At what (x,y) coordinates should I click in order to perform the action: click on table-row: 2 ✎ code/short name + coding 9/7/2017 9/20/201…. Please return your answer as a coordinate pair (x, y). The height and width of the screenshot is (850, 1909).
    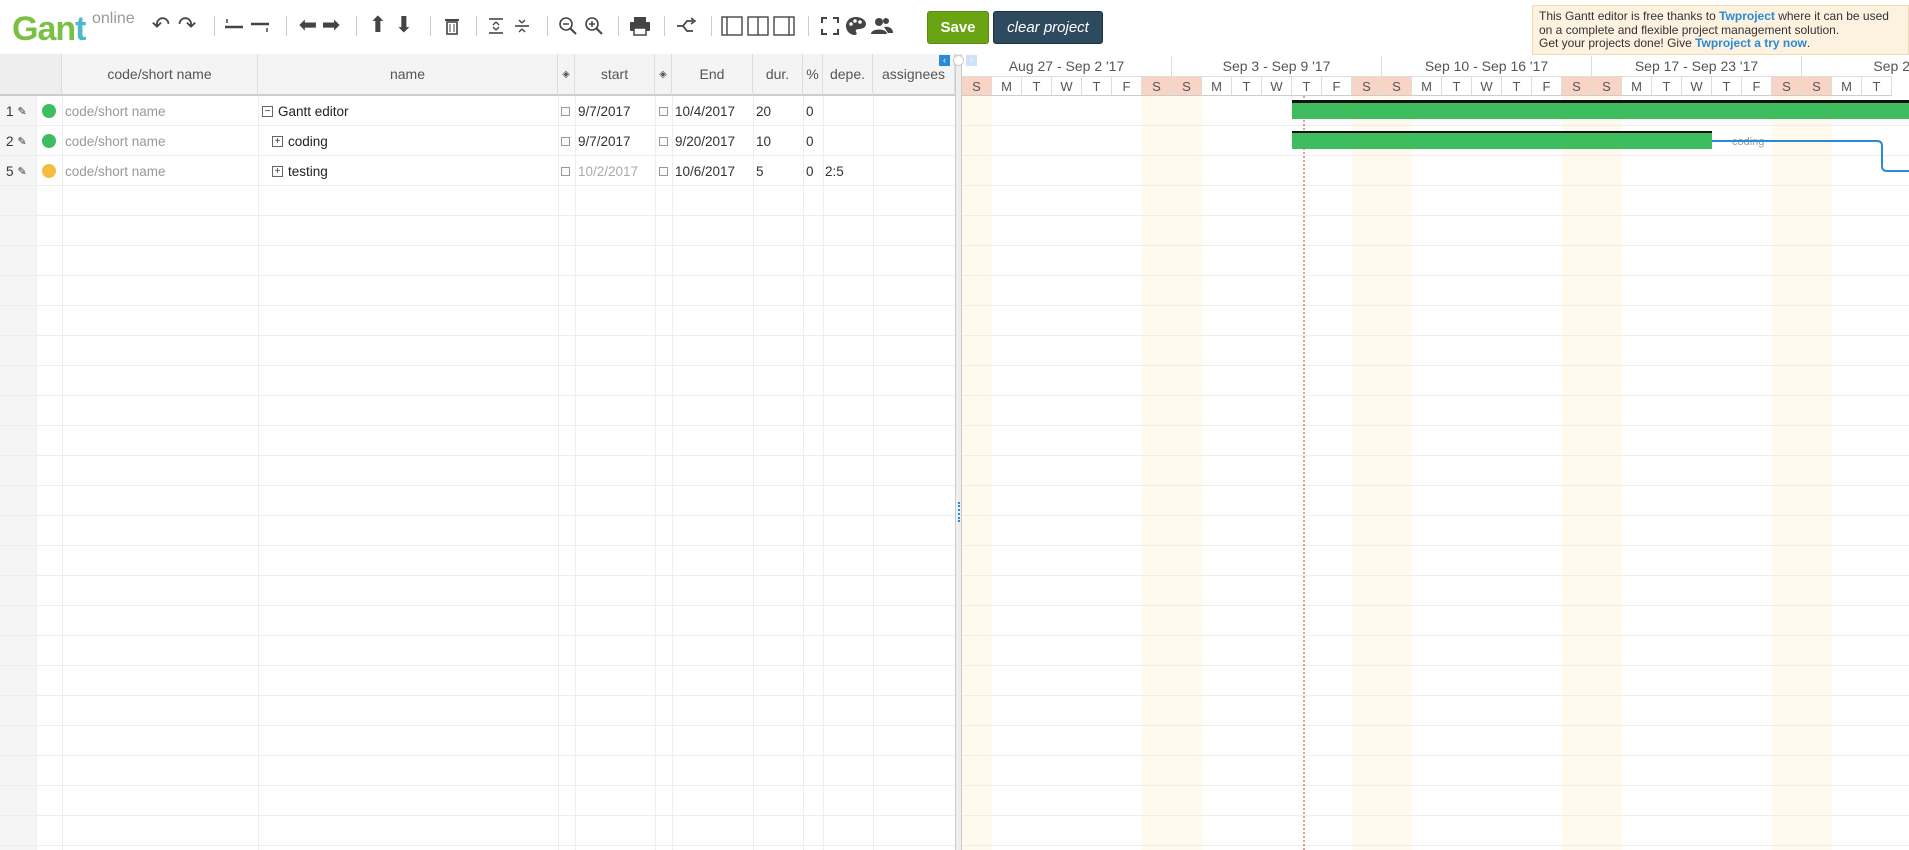
    Looking at the image, I should click on (477, 141).